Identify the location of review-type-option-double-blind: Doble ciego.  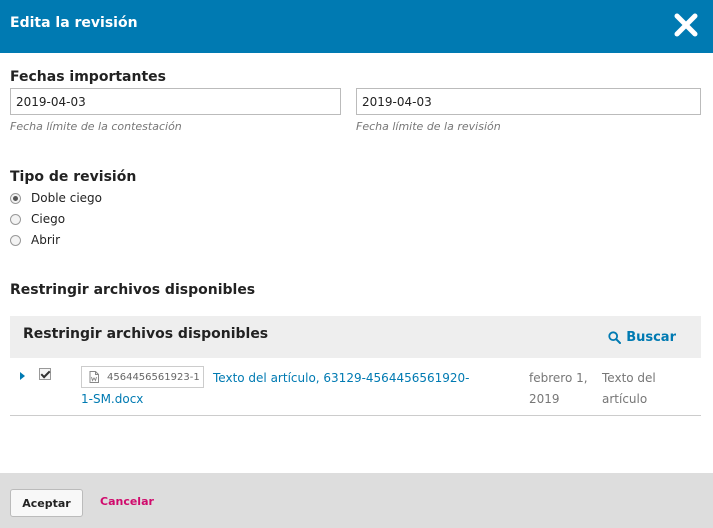
(56, 198).